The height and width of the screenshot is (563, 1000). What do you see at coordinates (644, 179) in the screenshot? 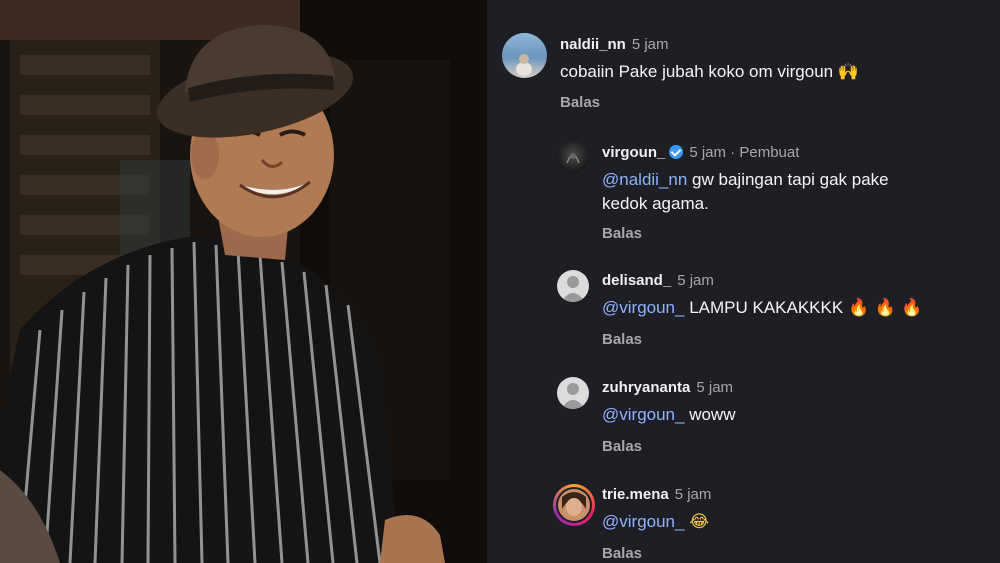
I see `mention-link: @naldii_nn` at bounding box center [644, 179].